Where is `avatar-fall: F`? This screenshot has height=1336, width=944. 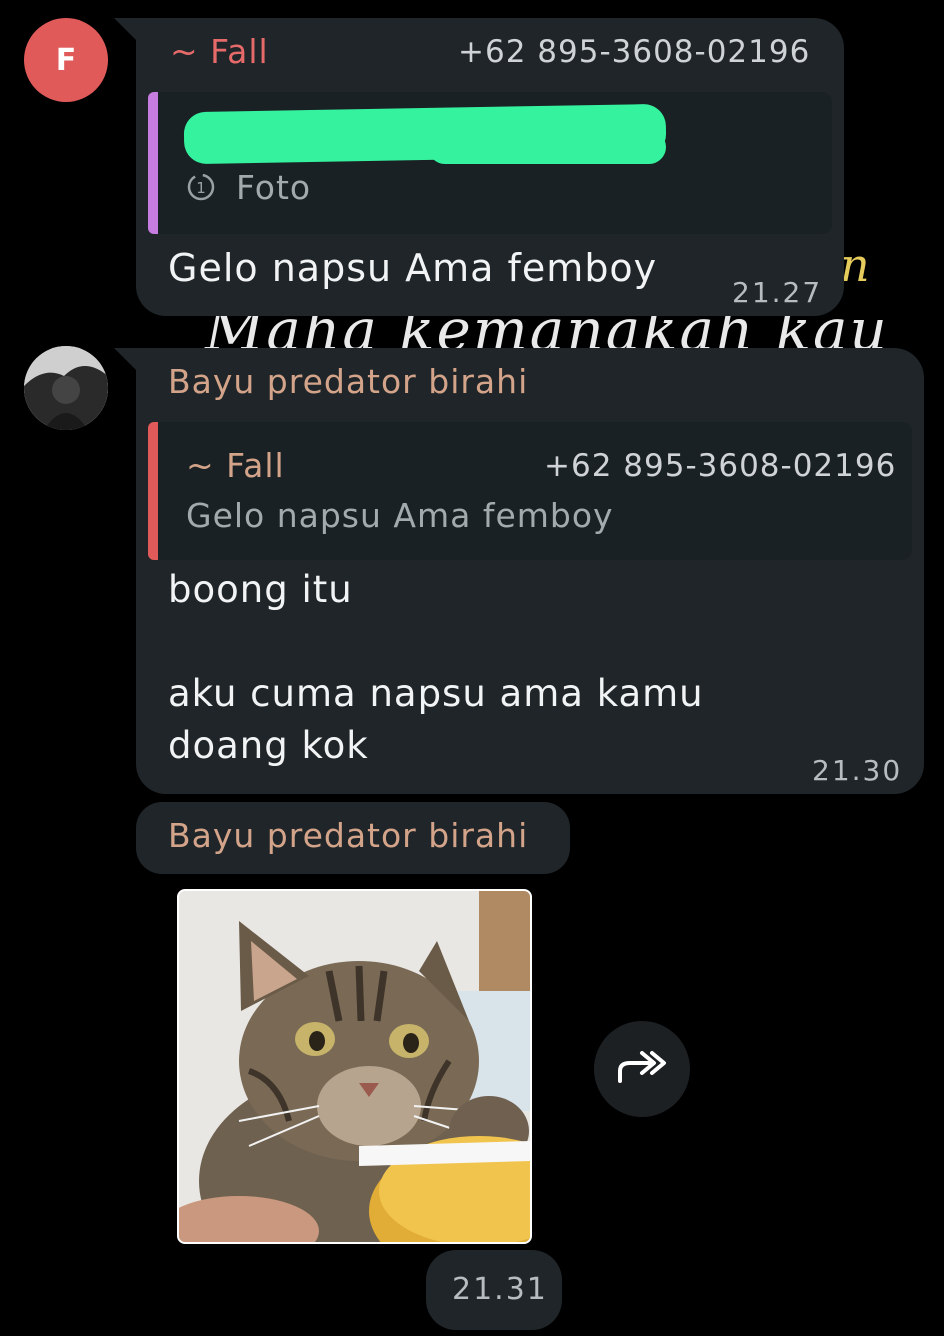
avatar-fall: F is located at coordinates (66, 60).